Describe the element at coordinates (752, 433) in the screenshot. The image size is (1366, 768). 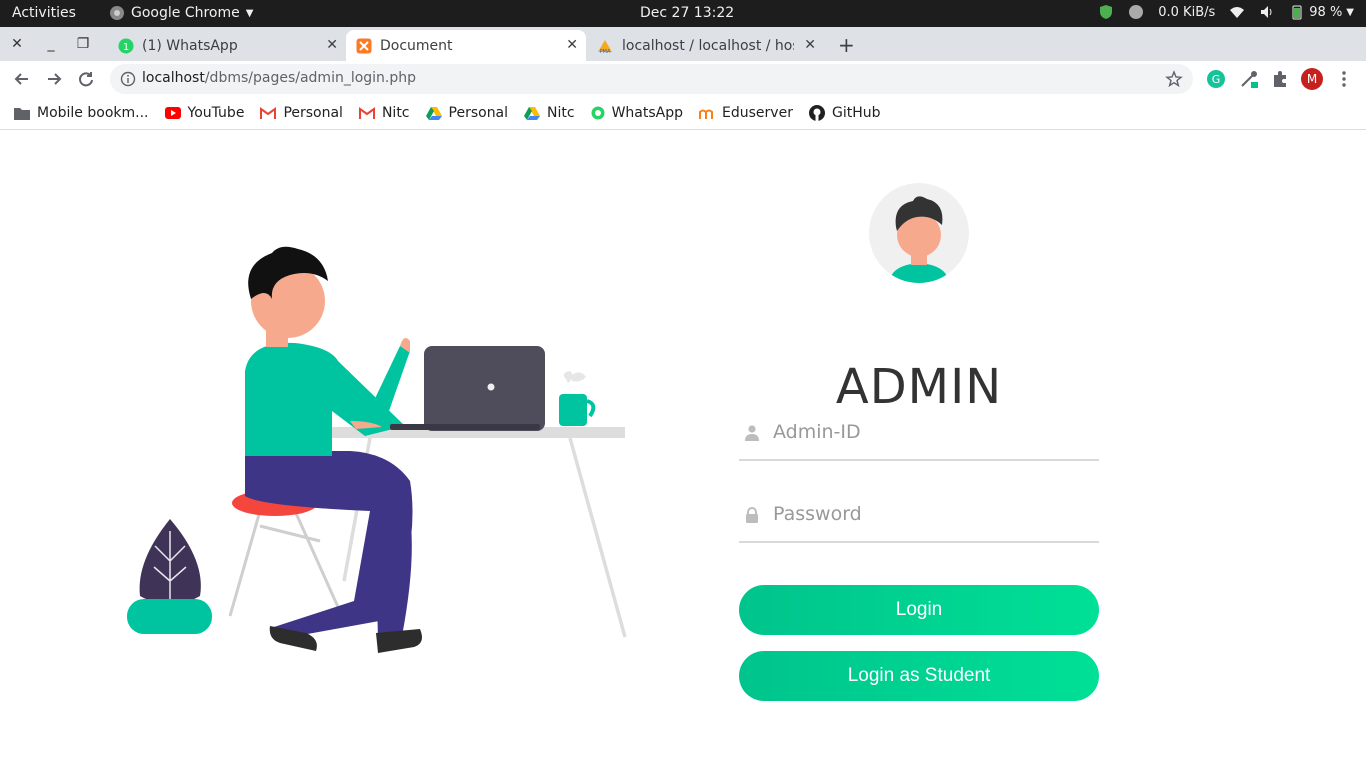
I see `user-icon` at that location.